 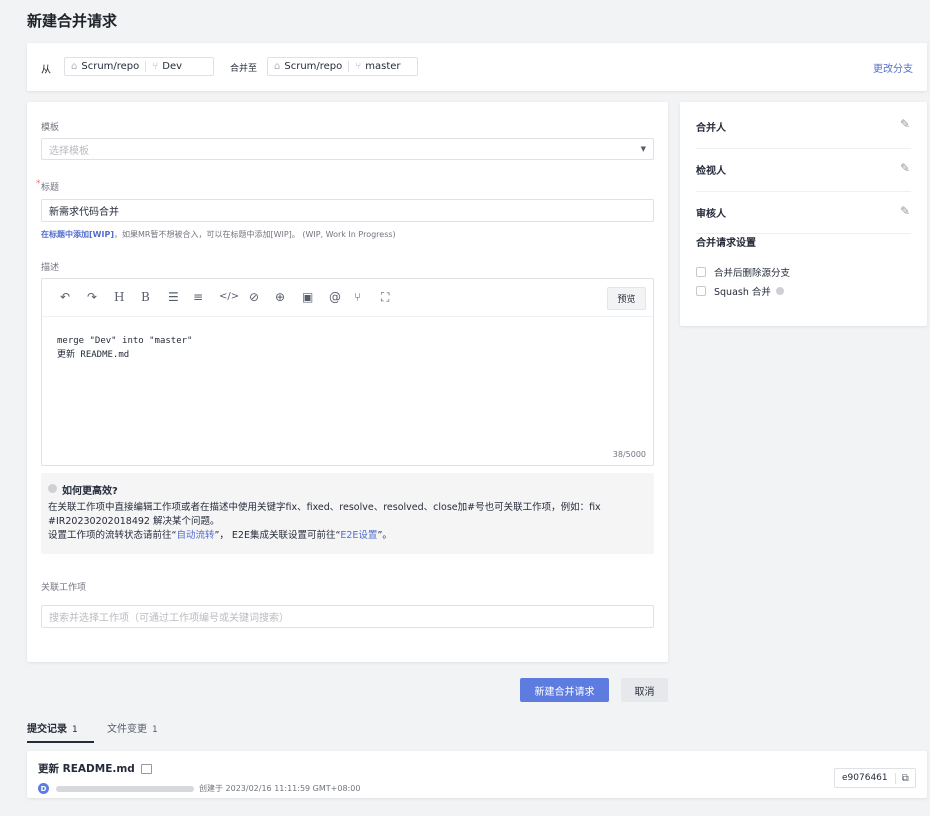 What do you see at coordinates (38, 184) in the screenshot?
I see `required-mark: *` at bounding box center [38, 184].